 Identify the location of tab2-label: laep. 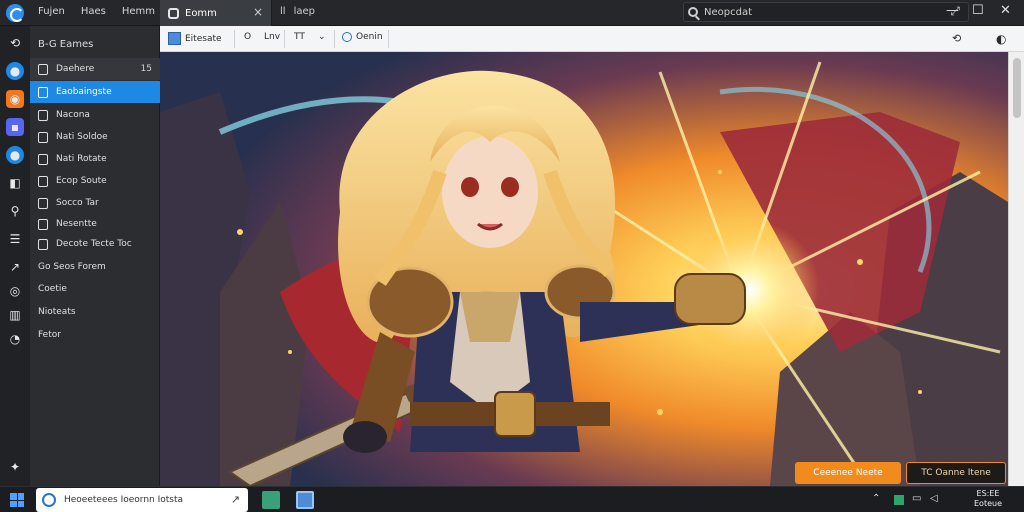
(304, 11).